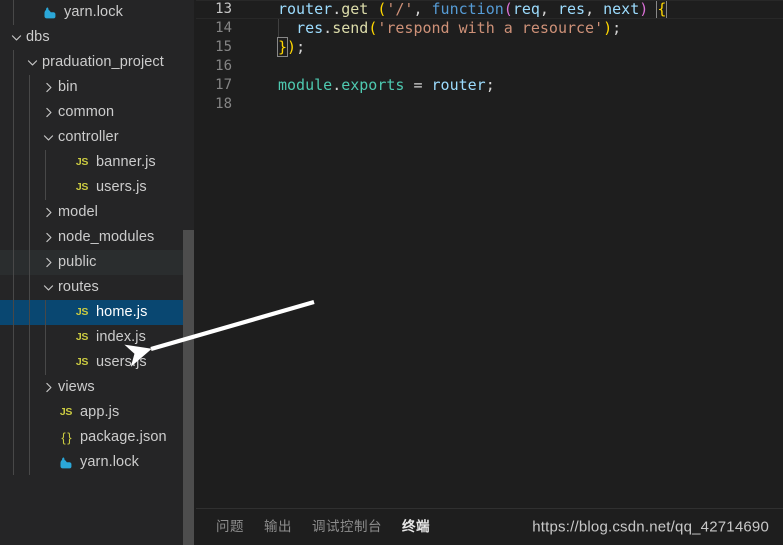 The width and height of the screenshot is (783, 545). Describe the element at coordinates (489, 66) in the screenshot. I see `code-line-16: 16` at that location.